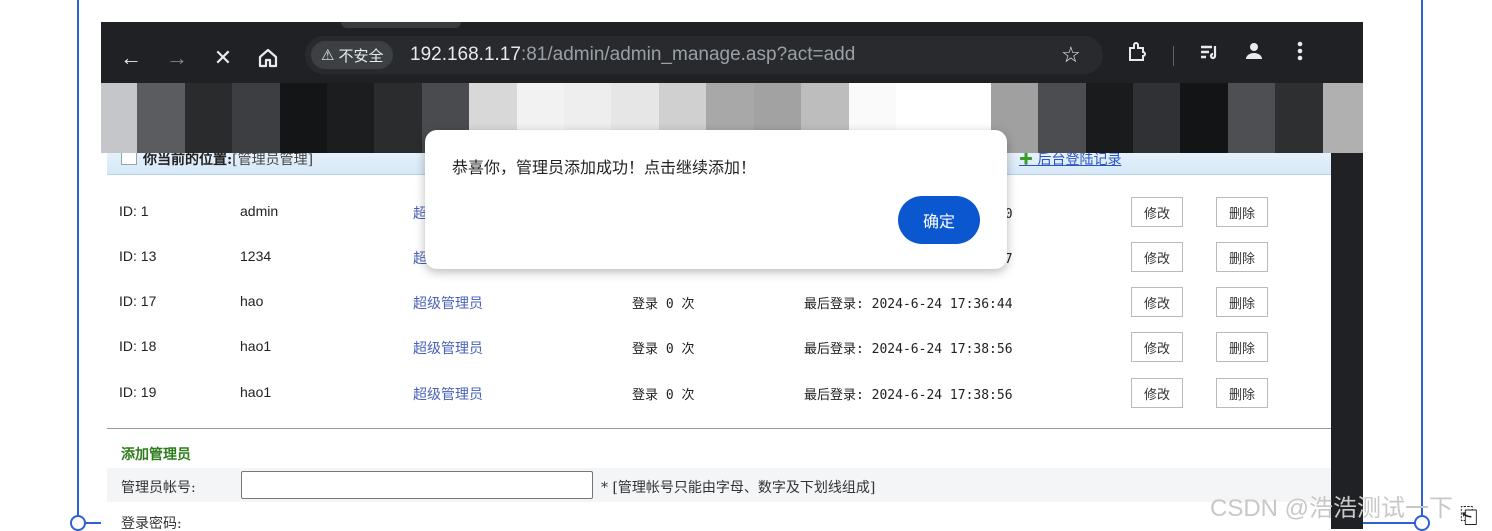  I want to click on section-divider, so click(719, 428).